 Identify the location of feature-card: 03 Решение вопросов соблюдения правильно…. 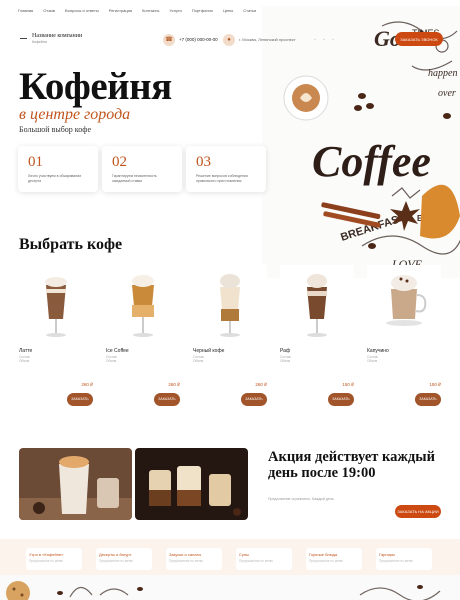
(226, 169).